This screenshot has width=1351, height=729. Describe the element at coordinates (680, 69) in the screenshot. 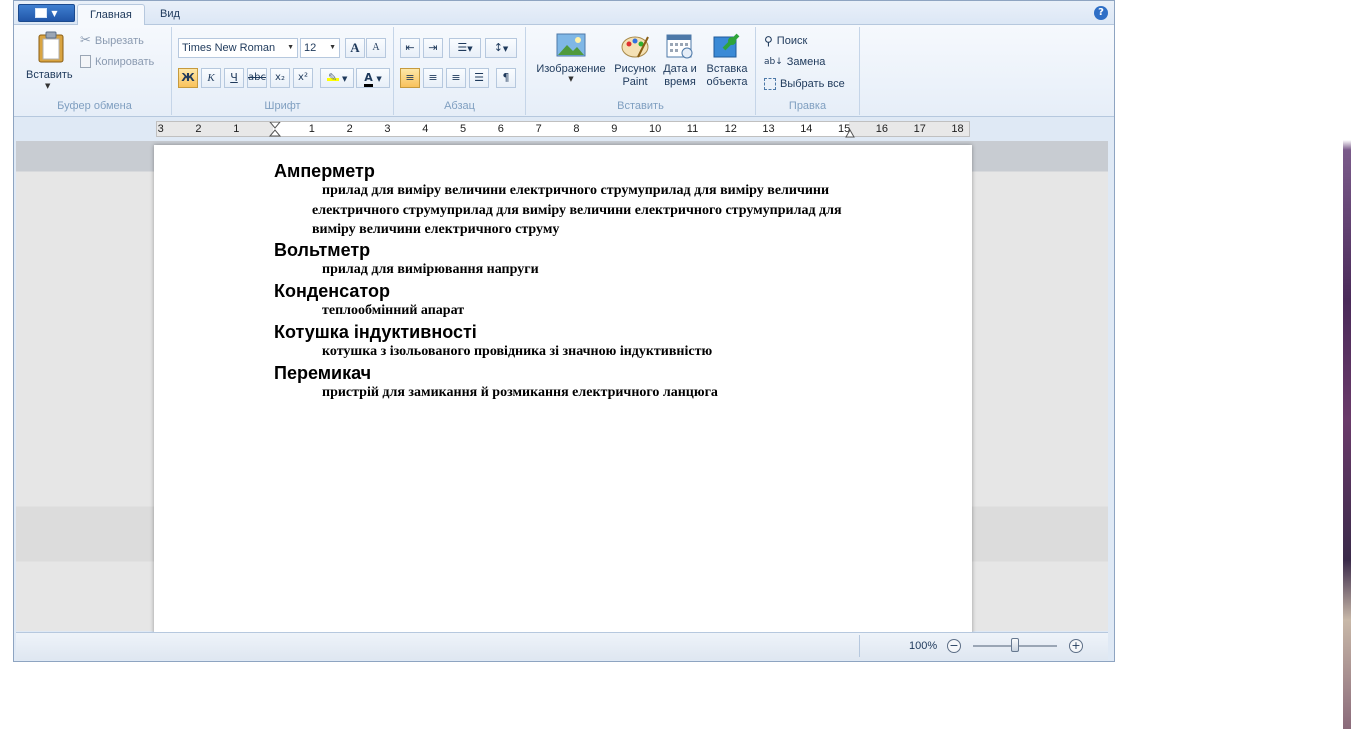

I see `datetime-label-line1: Дата и` at that location.